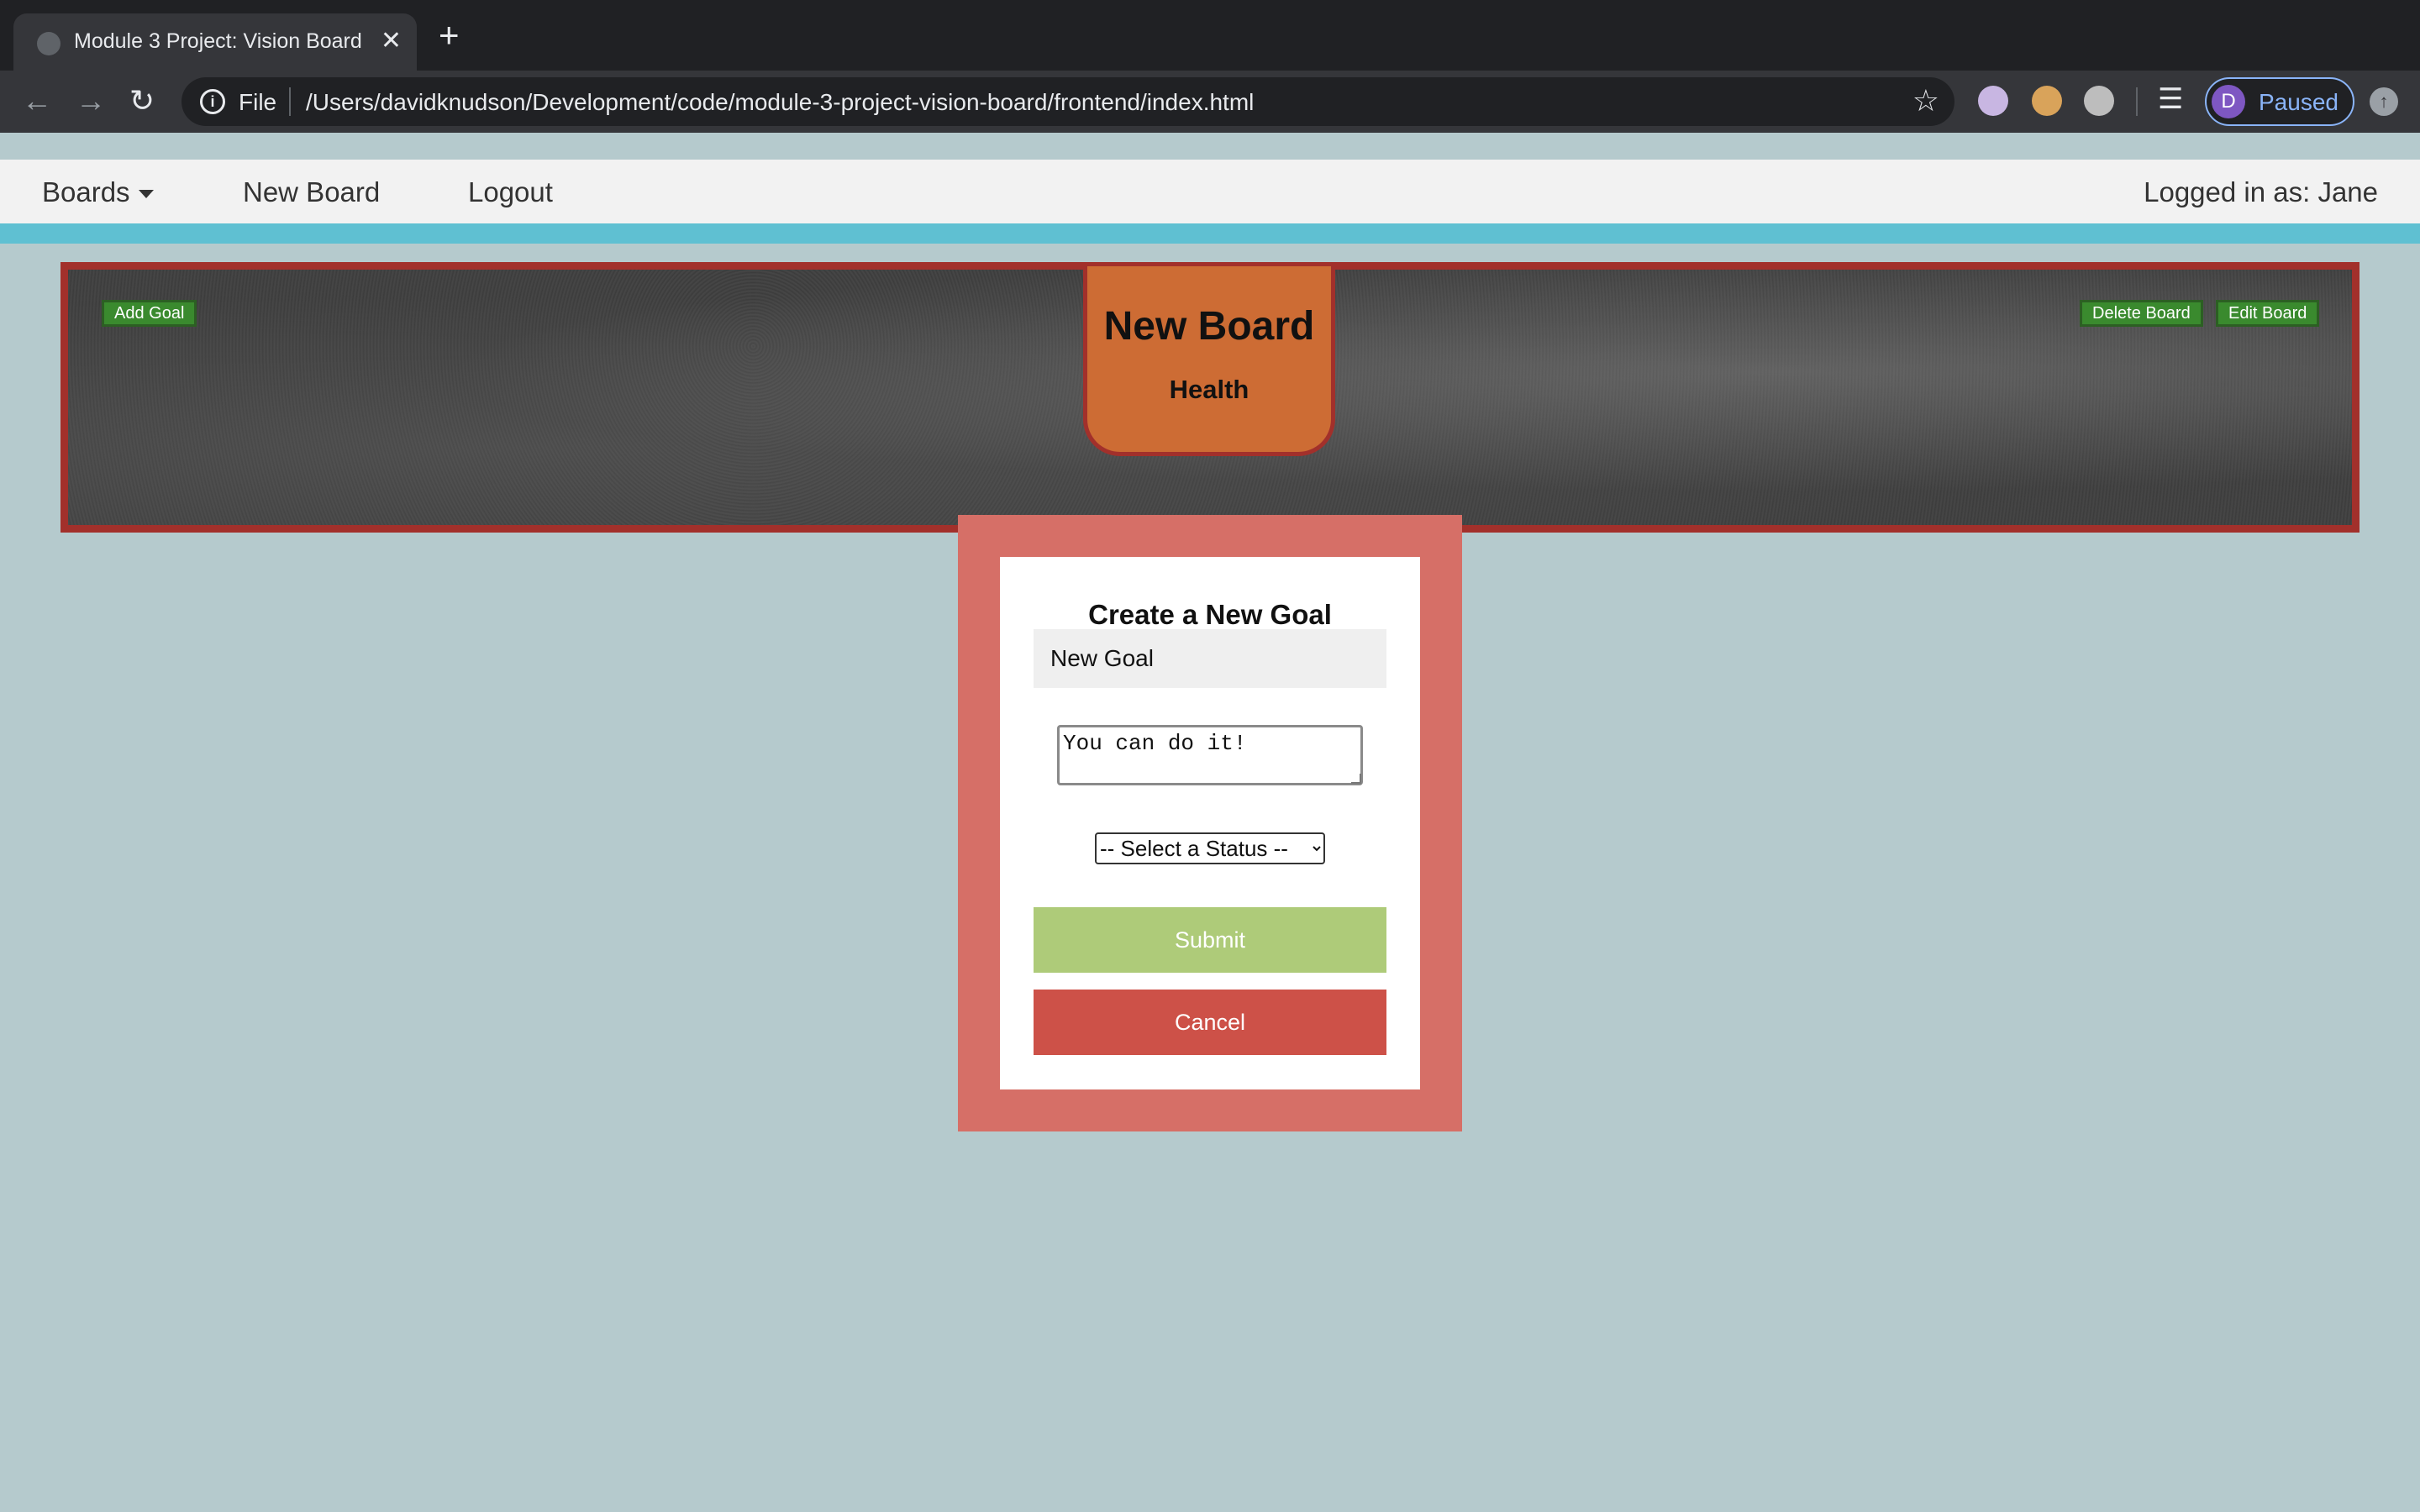 The height and width of the screenshot is (1512, 2420). Describe the element at coordinates (86, 191) in the screenshot. I see `boards-dropdown-label: Boards` at that location.